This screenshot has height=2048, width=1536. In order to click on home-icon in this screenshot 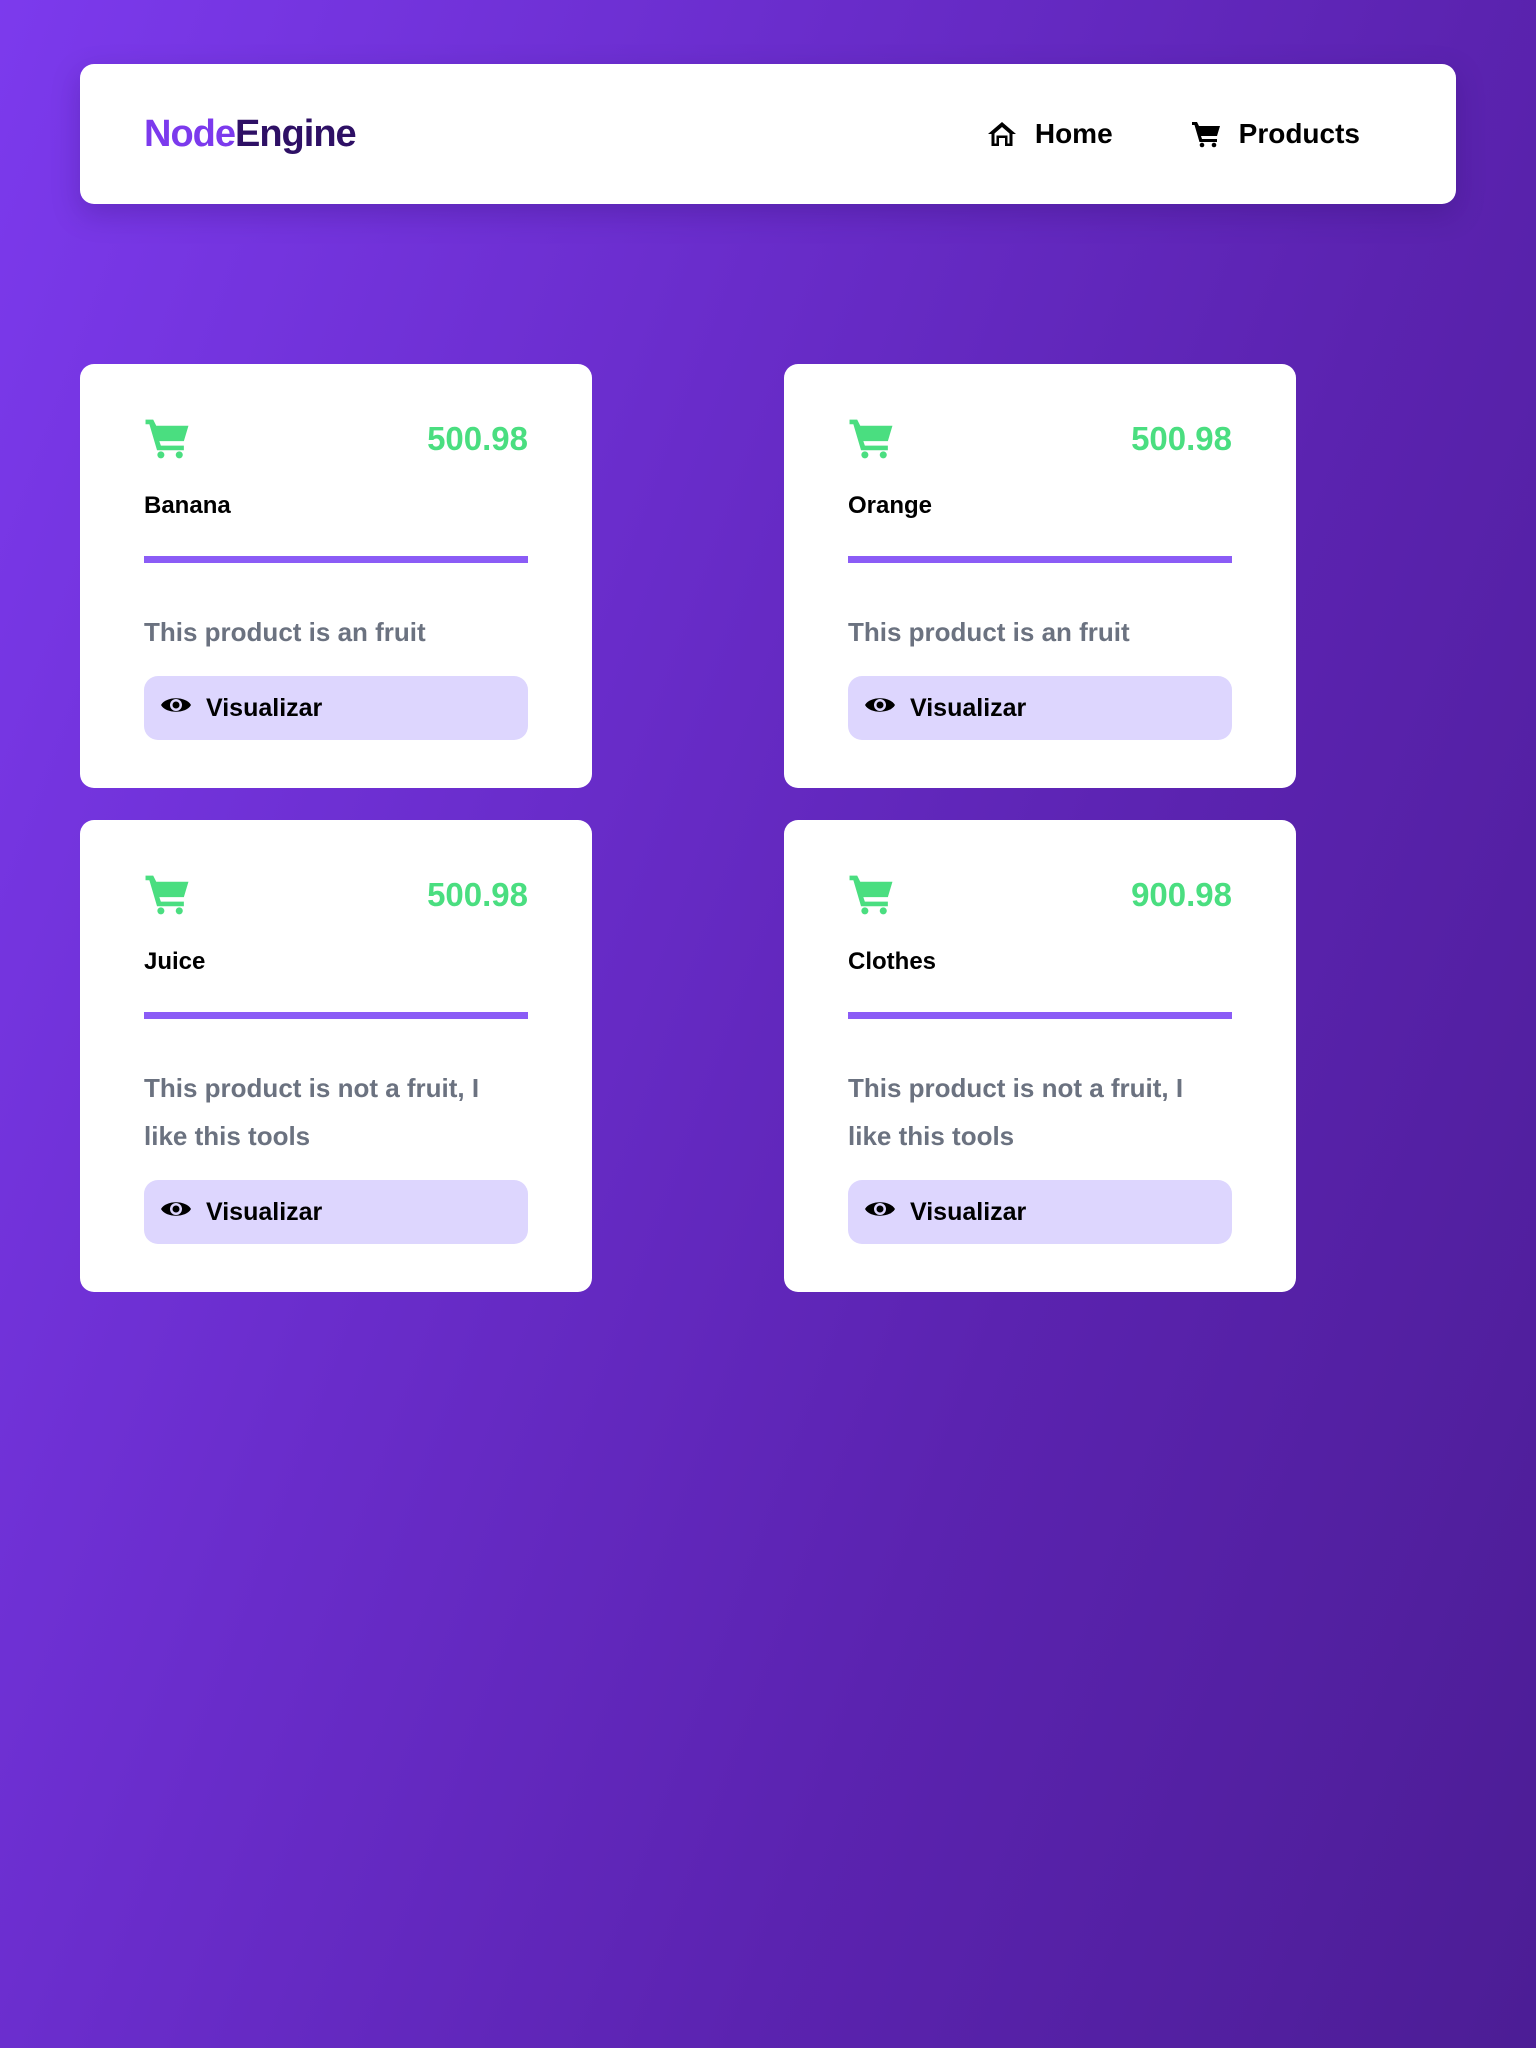, I will do `click(1002, 134)`.